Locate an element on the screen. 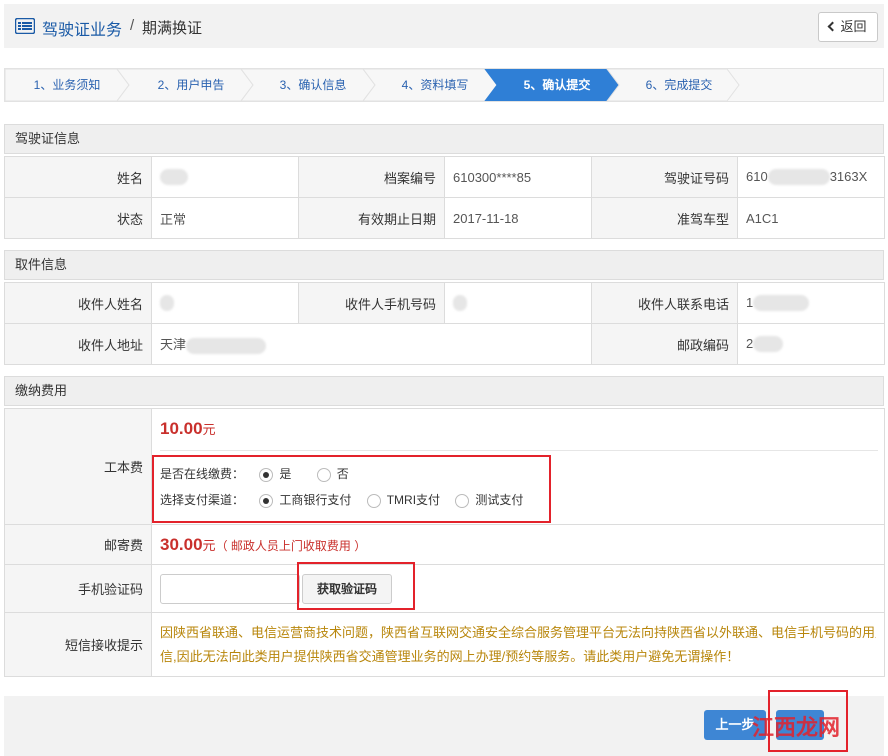 The image size is (888, 756). back-button: 返回 is located at coordinates (848, 27).